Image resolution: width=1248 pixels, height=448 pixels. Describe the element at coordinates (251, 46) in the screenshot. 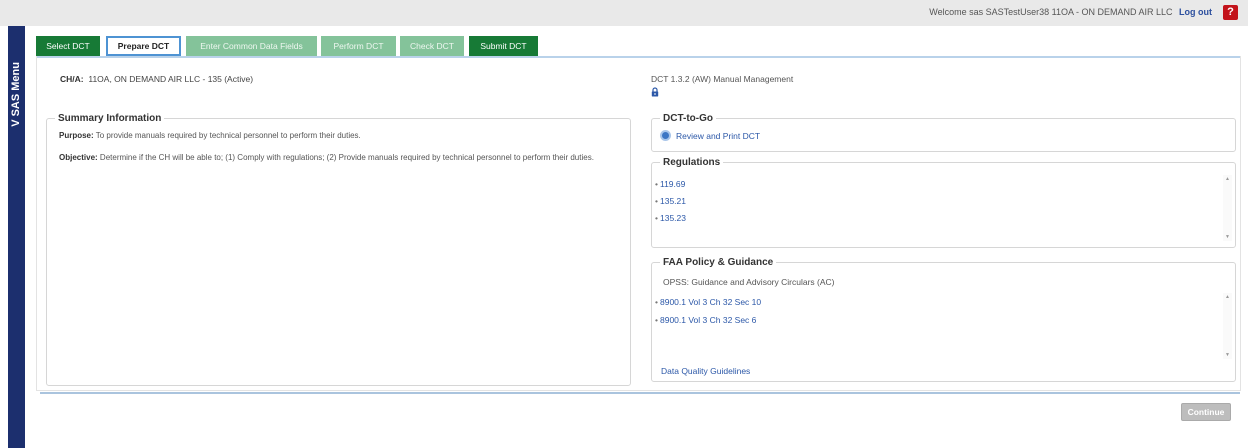

I see `tab-enter-common-data-fields: Enter Common Data Fields` at that location.